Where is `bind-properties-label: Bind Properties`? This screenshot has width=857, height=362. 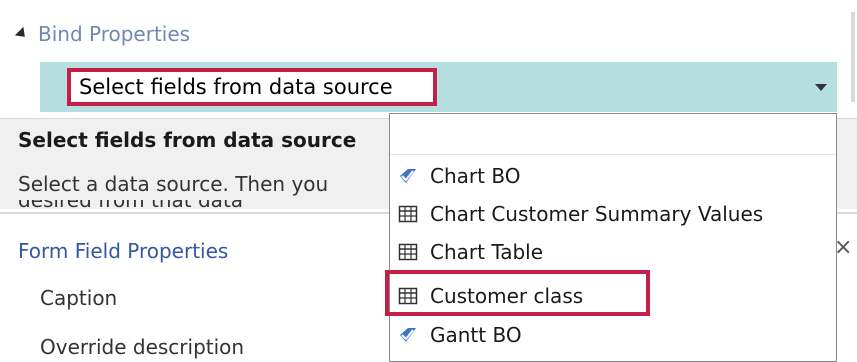
bind-properties-label: Bind Properties is located at coordinates (114, 34).